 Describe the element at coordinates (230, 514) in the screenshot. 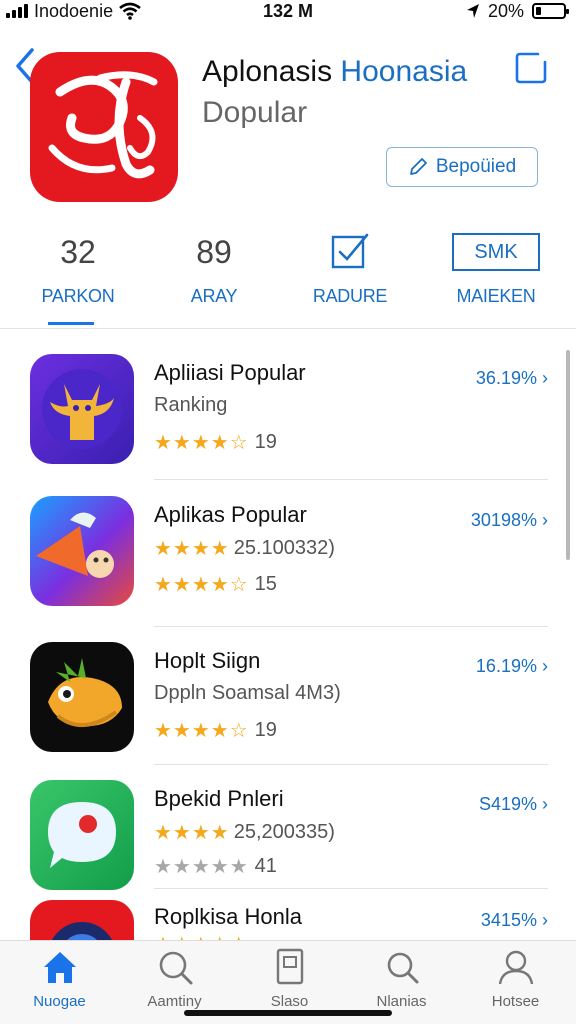

I see `app-name: Aplikas Popular` at that location.